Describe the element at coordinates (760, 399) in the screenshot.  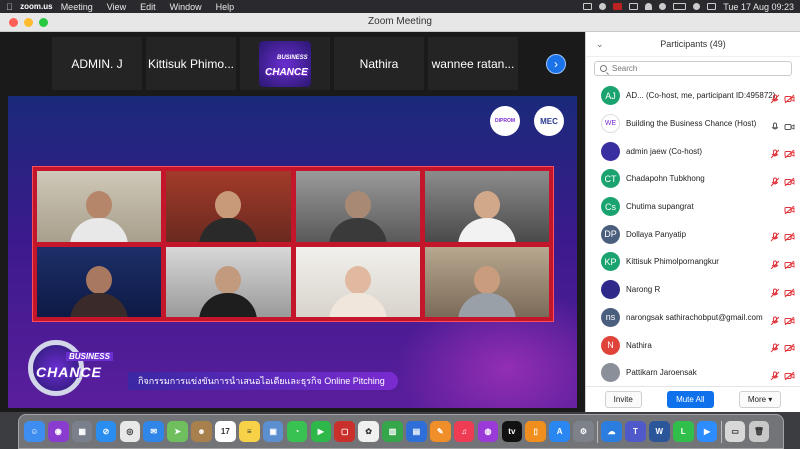
I see `more-button: More ▾` at that location.